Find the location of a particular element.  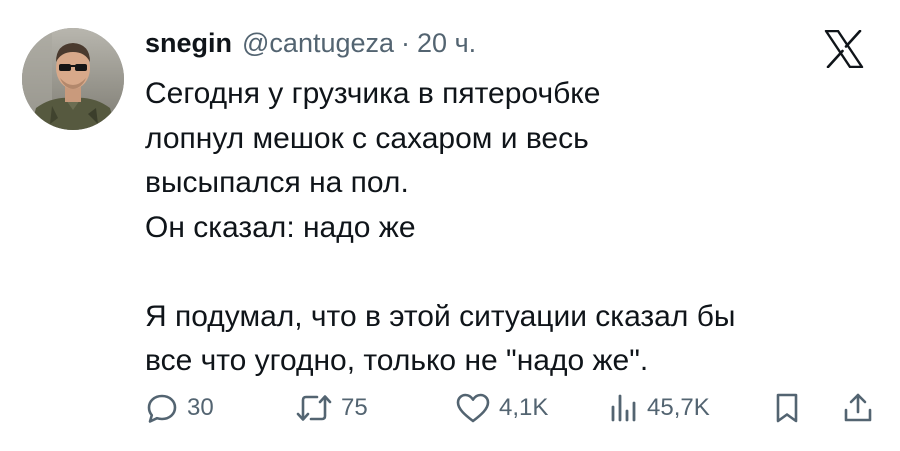

bookmark-button is located at coordinates (787, 408).